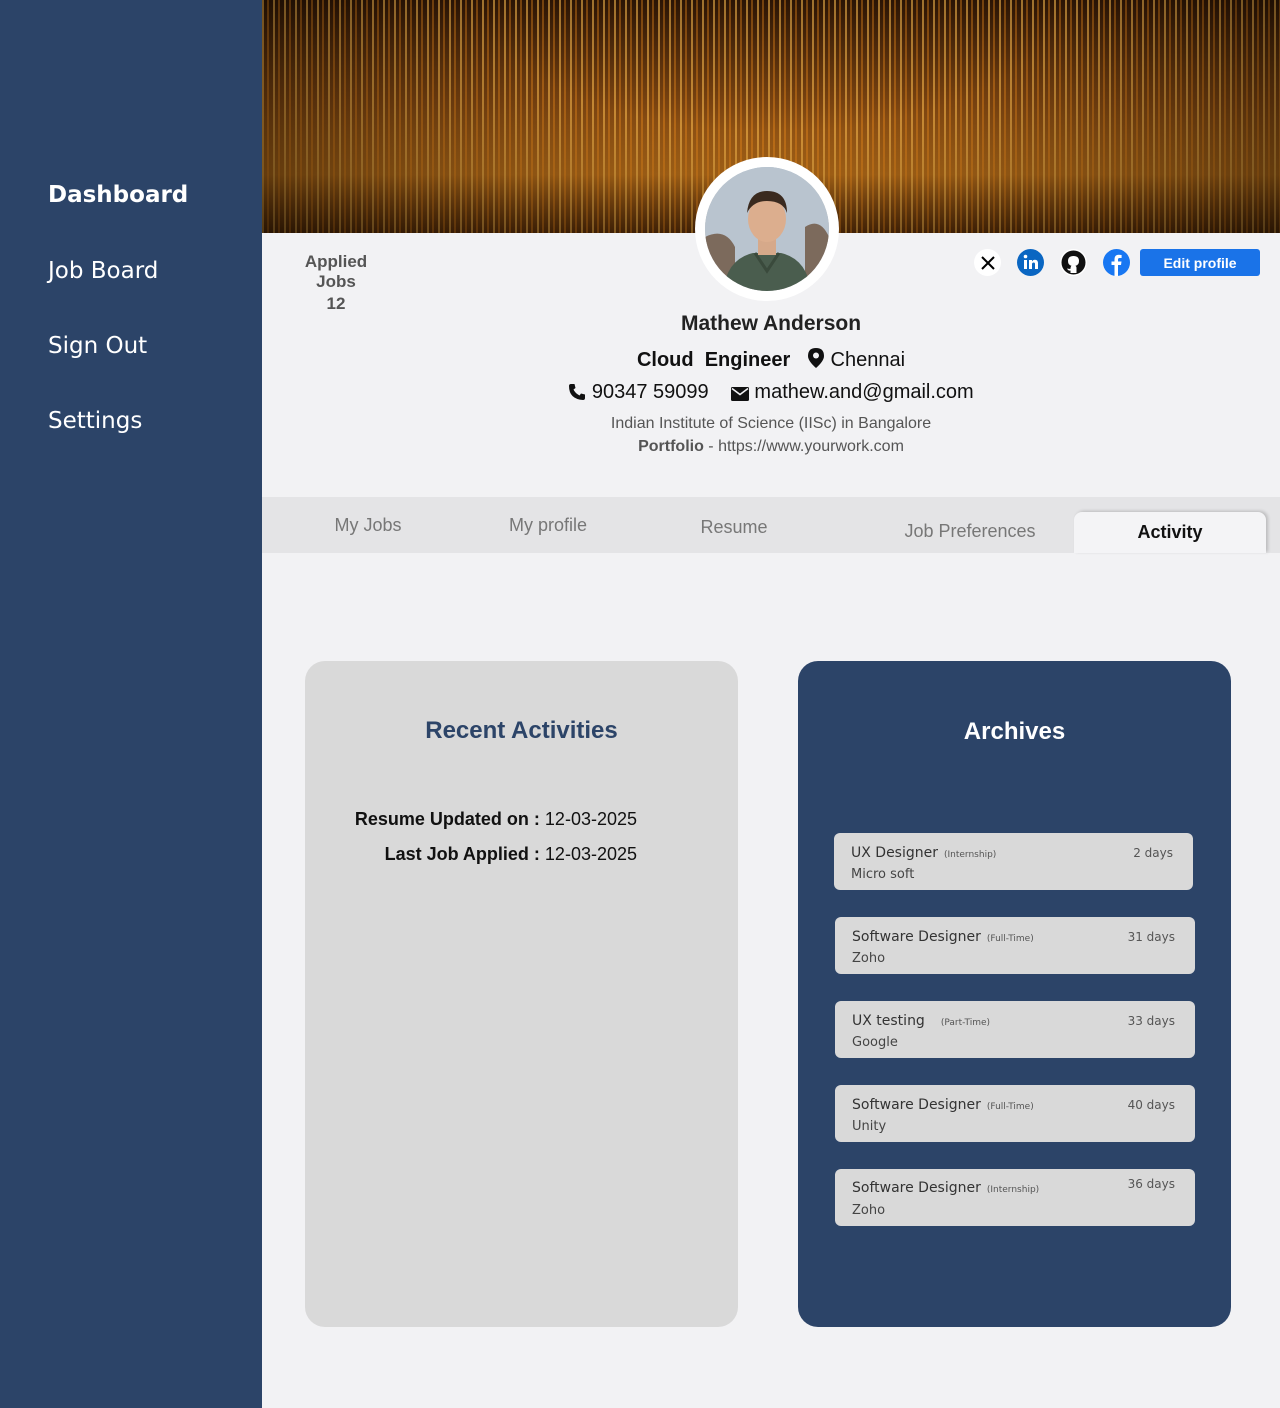 The image size is (1280, 1408). I want to click on tab-my-jobs: My Jobs, so click(368, 525).